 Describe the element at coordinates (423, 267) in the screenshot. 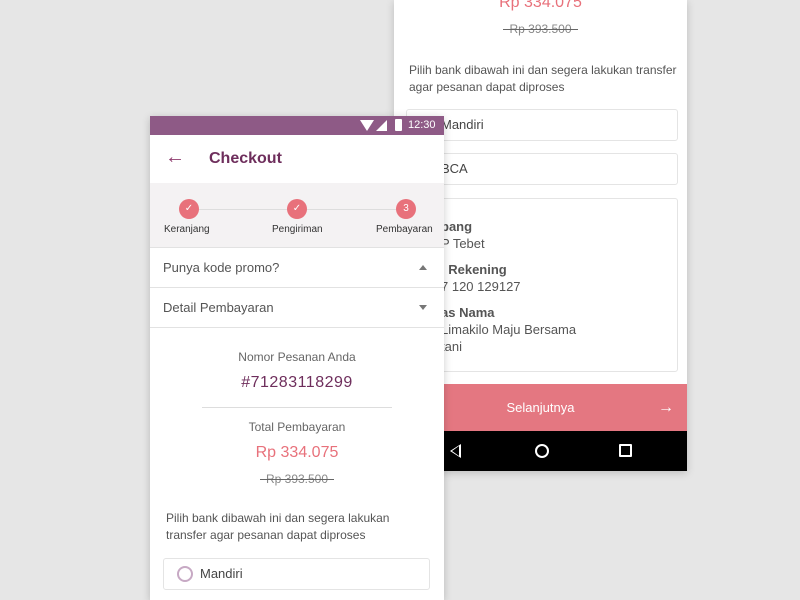

I see `chevron-up-icon` at that location.